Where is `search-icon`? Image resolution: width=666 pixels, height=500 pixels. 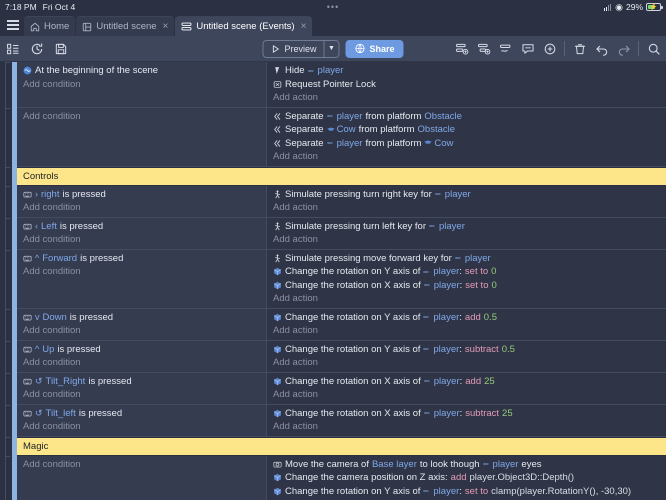
search-icon is located at coordinates (653, 48).